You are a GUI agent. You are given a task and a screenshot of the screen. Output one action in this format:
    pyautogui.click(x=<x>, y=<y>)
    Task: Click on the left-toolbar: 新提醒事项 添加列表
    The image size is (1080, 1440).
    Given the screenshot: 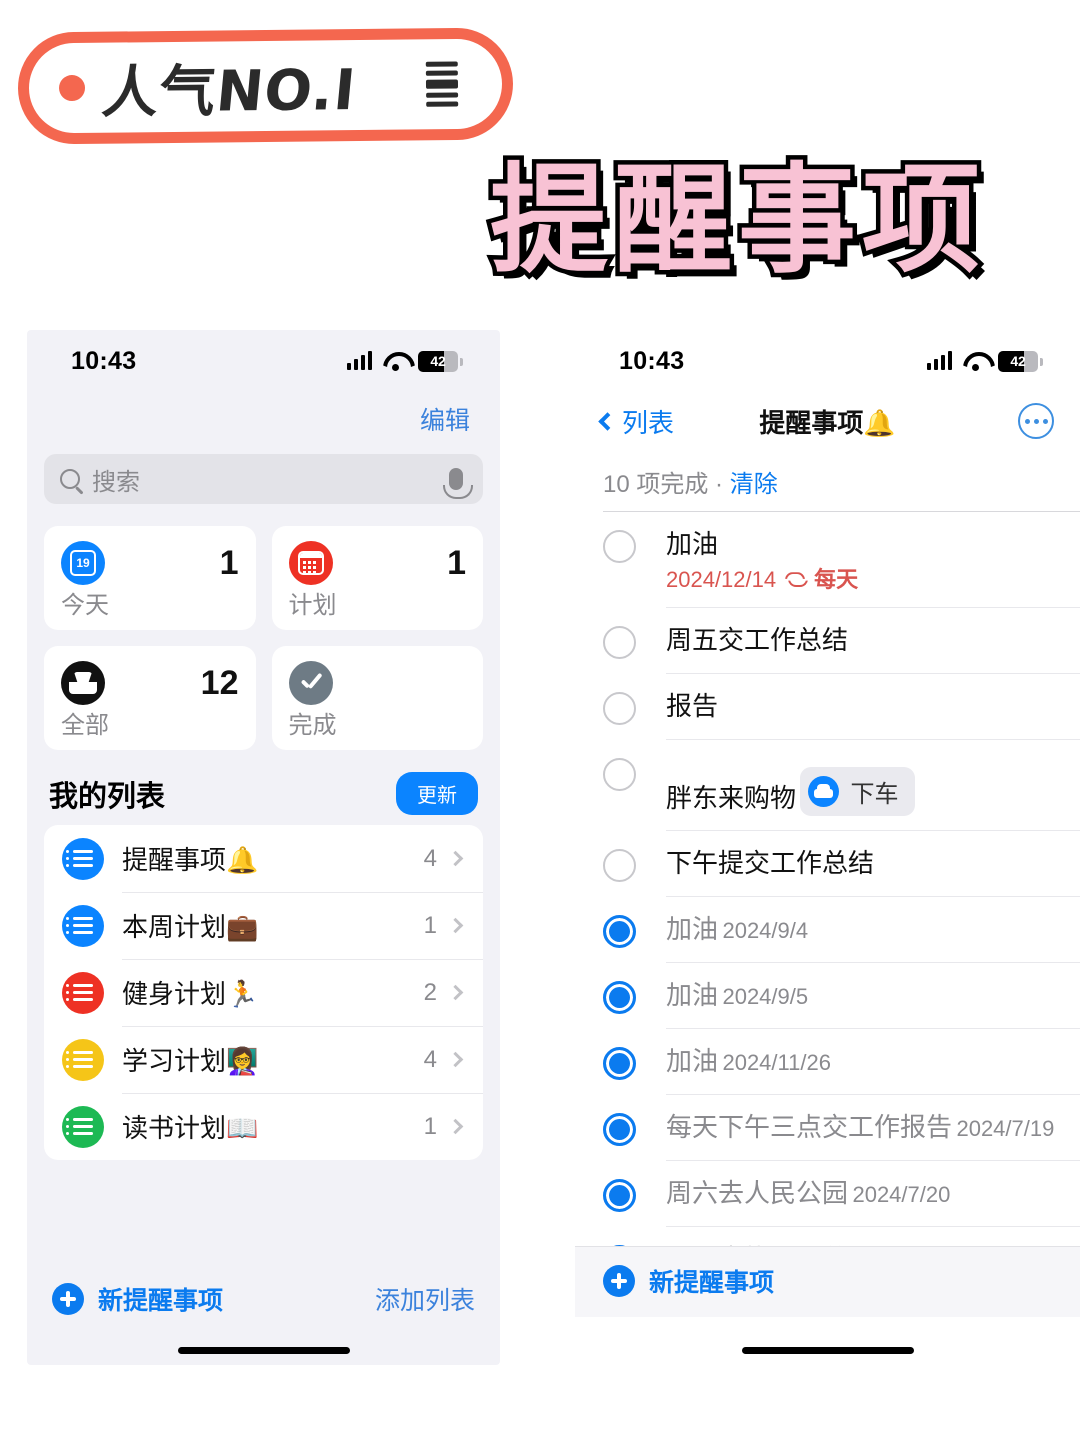 What is the action you would take?
    pyautogui.click(x=263, y=1299)
    